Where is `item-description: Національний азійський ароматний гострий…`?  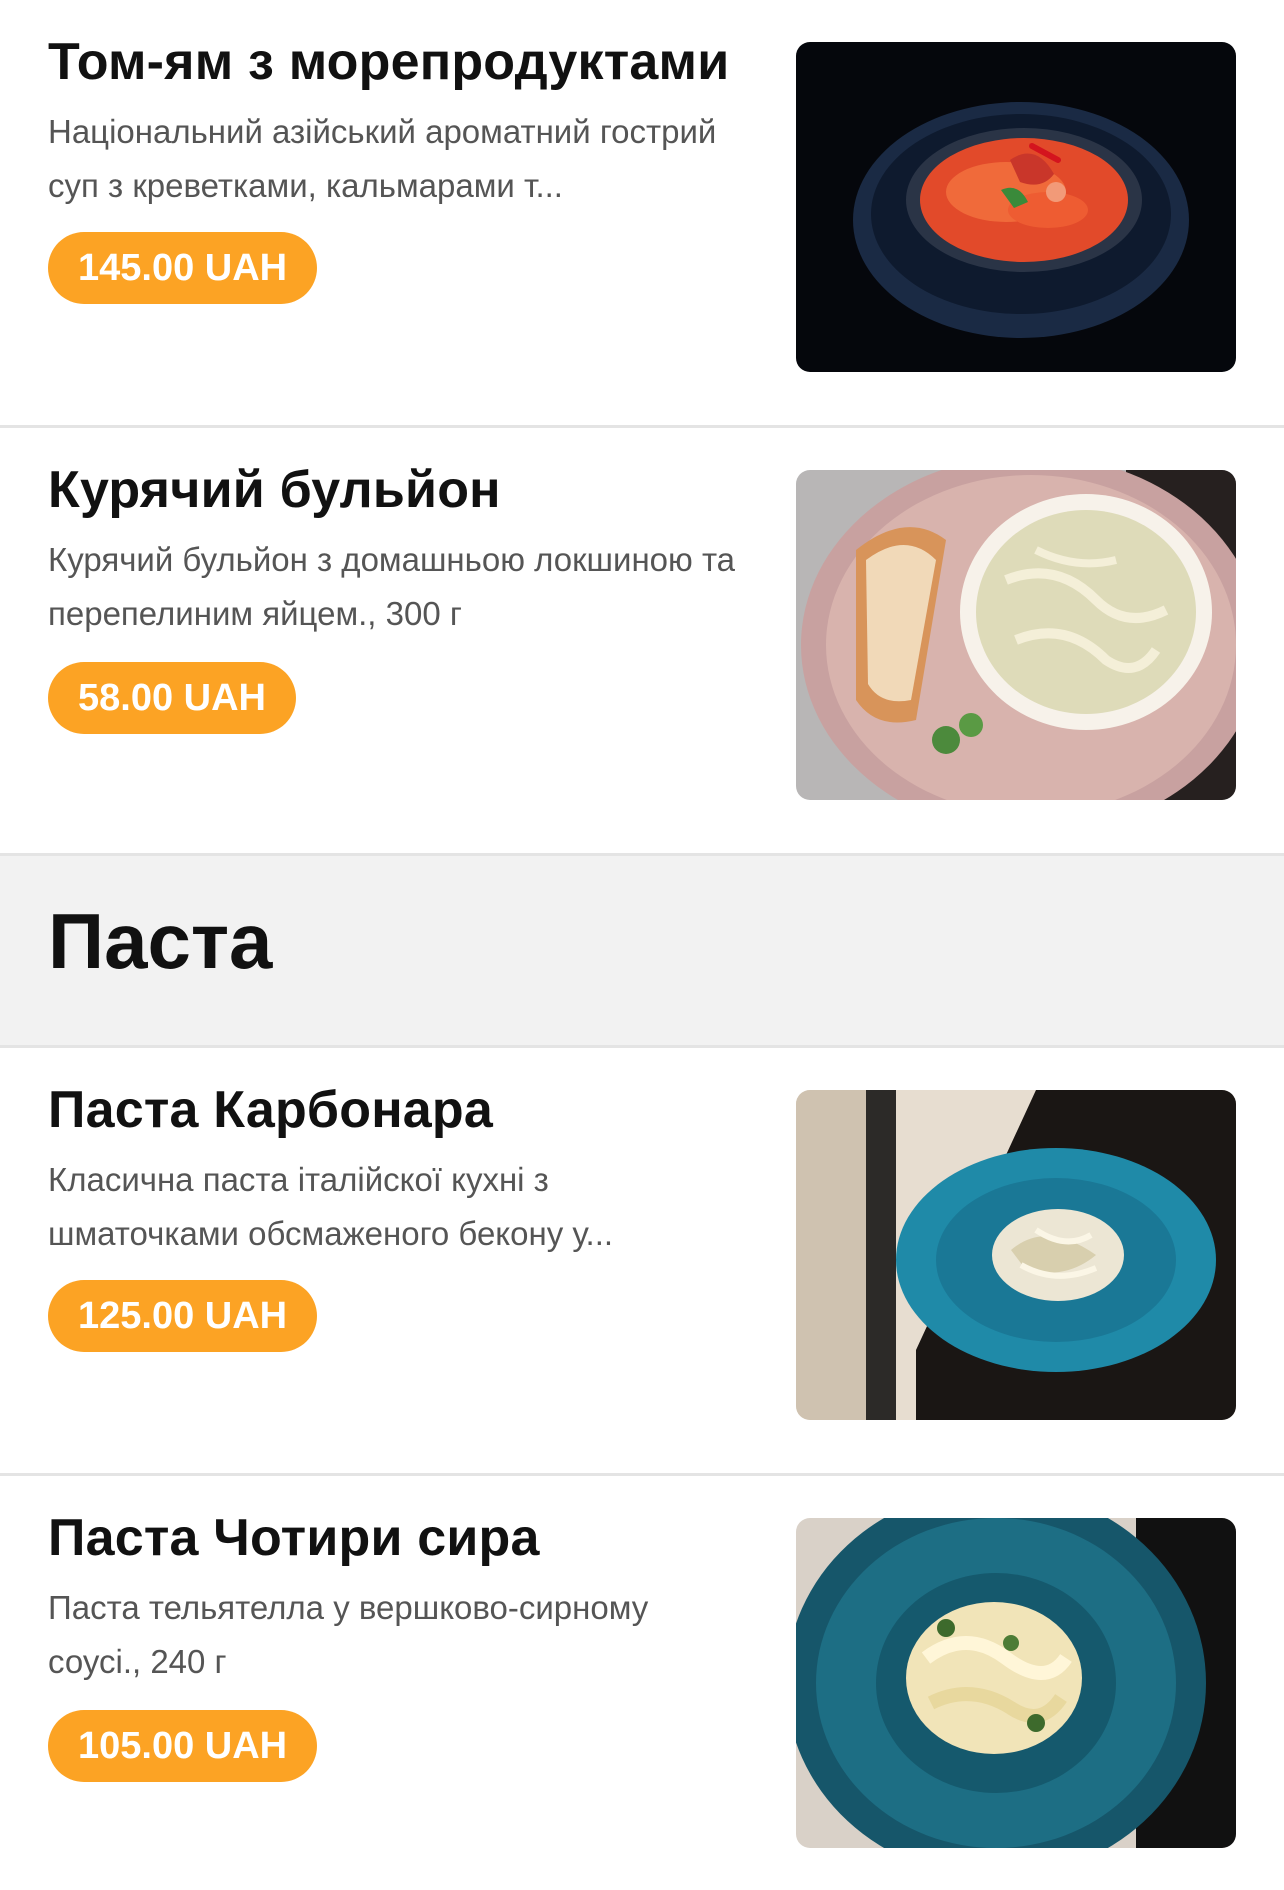 item-description: Національний азійський ароматний гострий… is located at coordinates (382, 158).